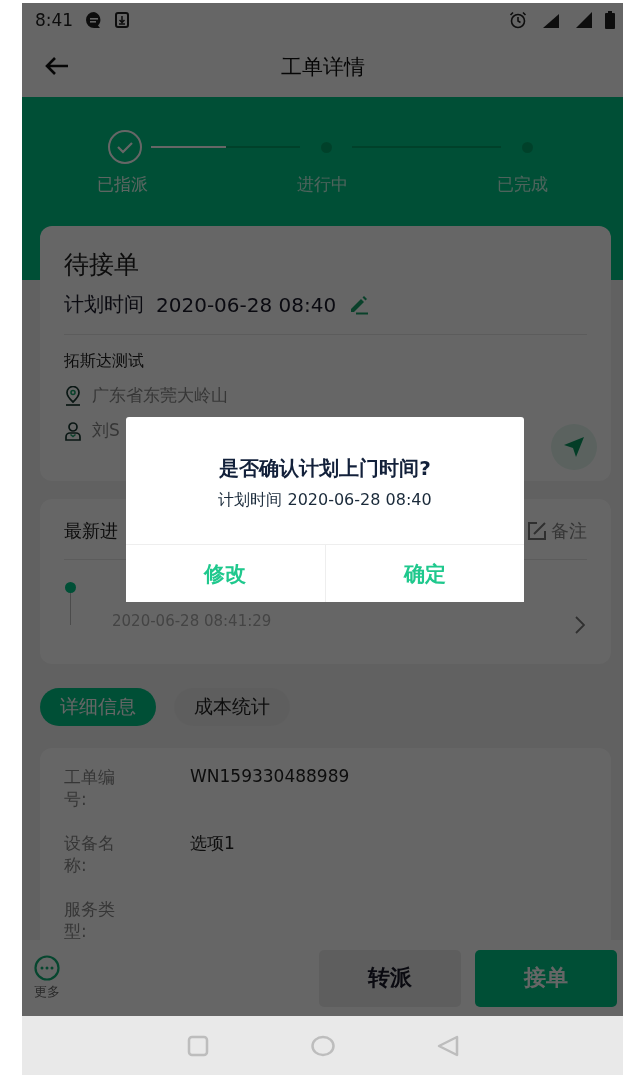  Describe the element at coordinates (91, 531) in the screenshot. I see `progress-title: 最新进` at that location.